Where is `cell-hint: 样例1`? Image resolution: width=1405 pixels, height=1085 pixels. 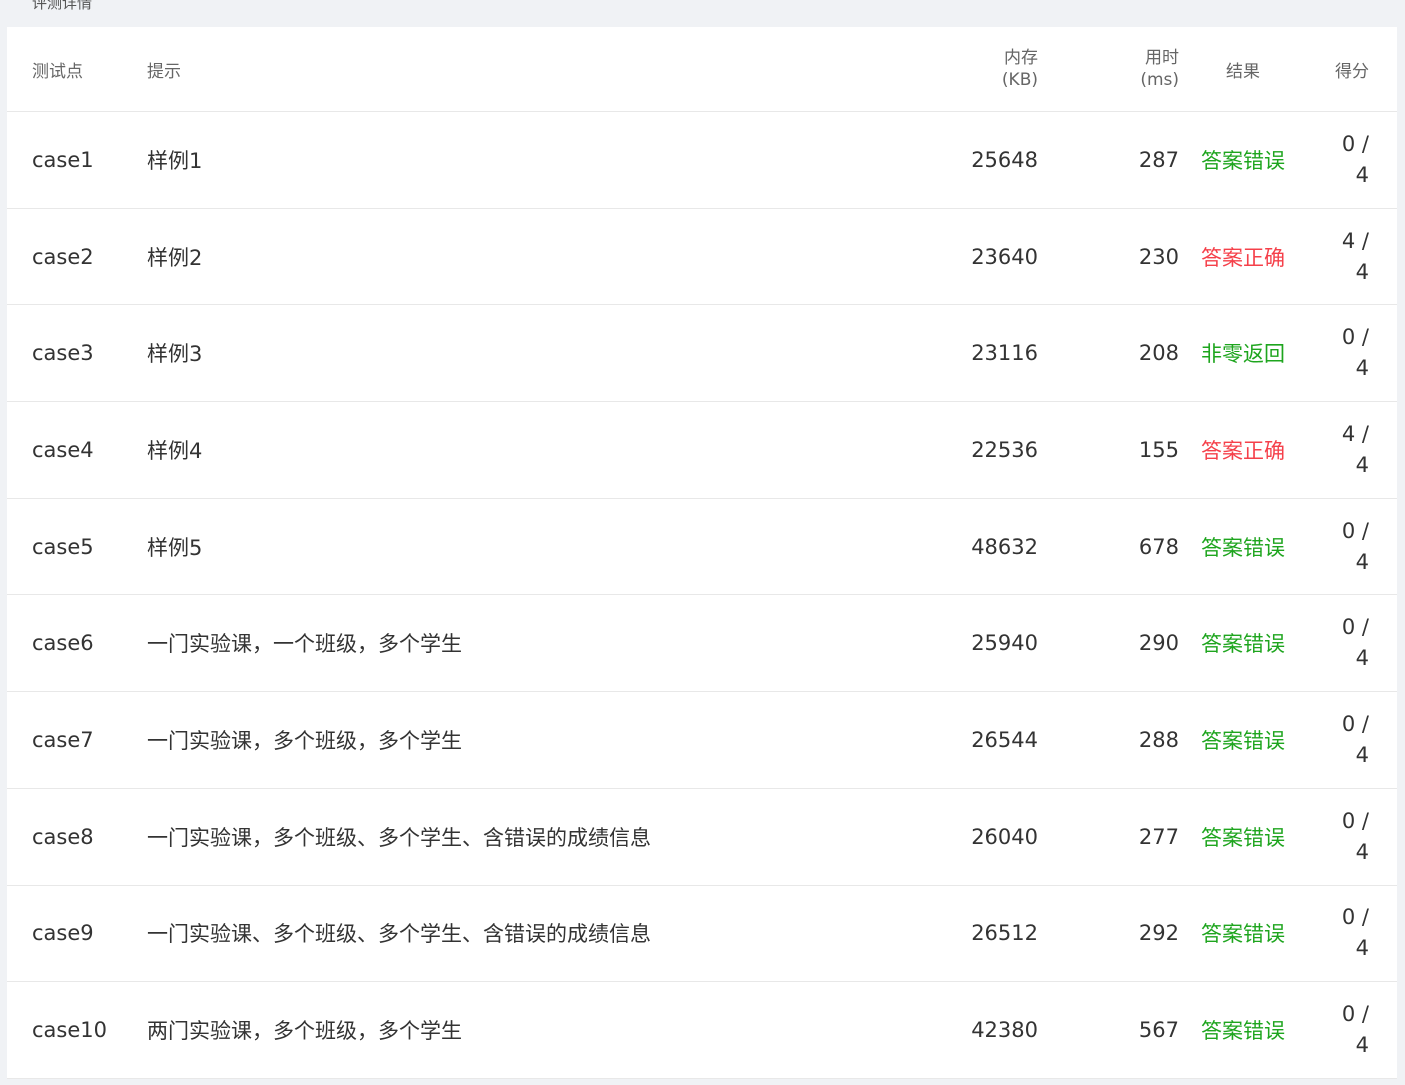
cell-hint: 样例1 is located at coordinates (175, 160).